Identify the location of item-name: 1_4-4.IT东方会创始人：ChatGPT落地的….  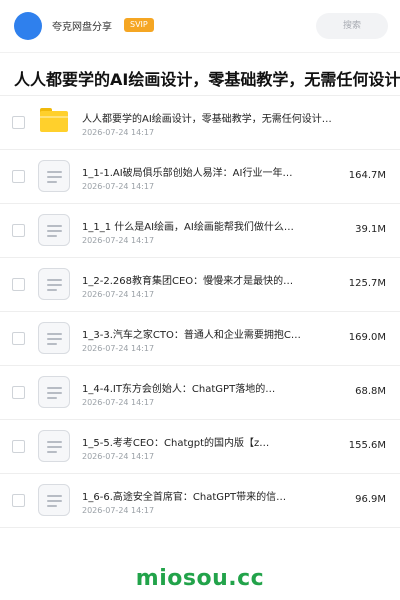
(179, 389).